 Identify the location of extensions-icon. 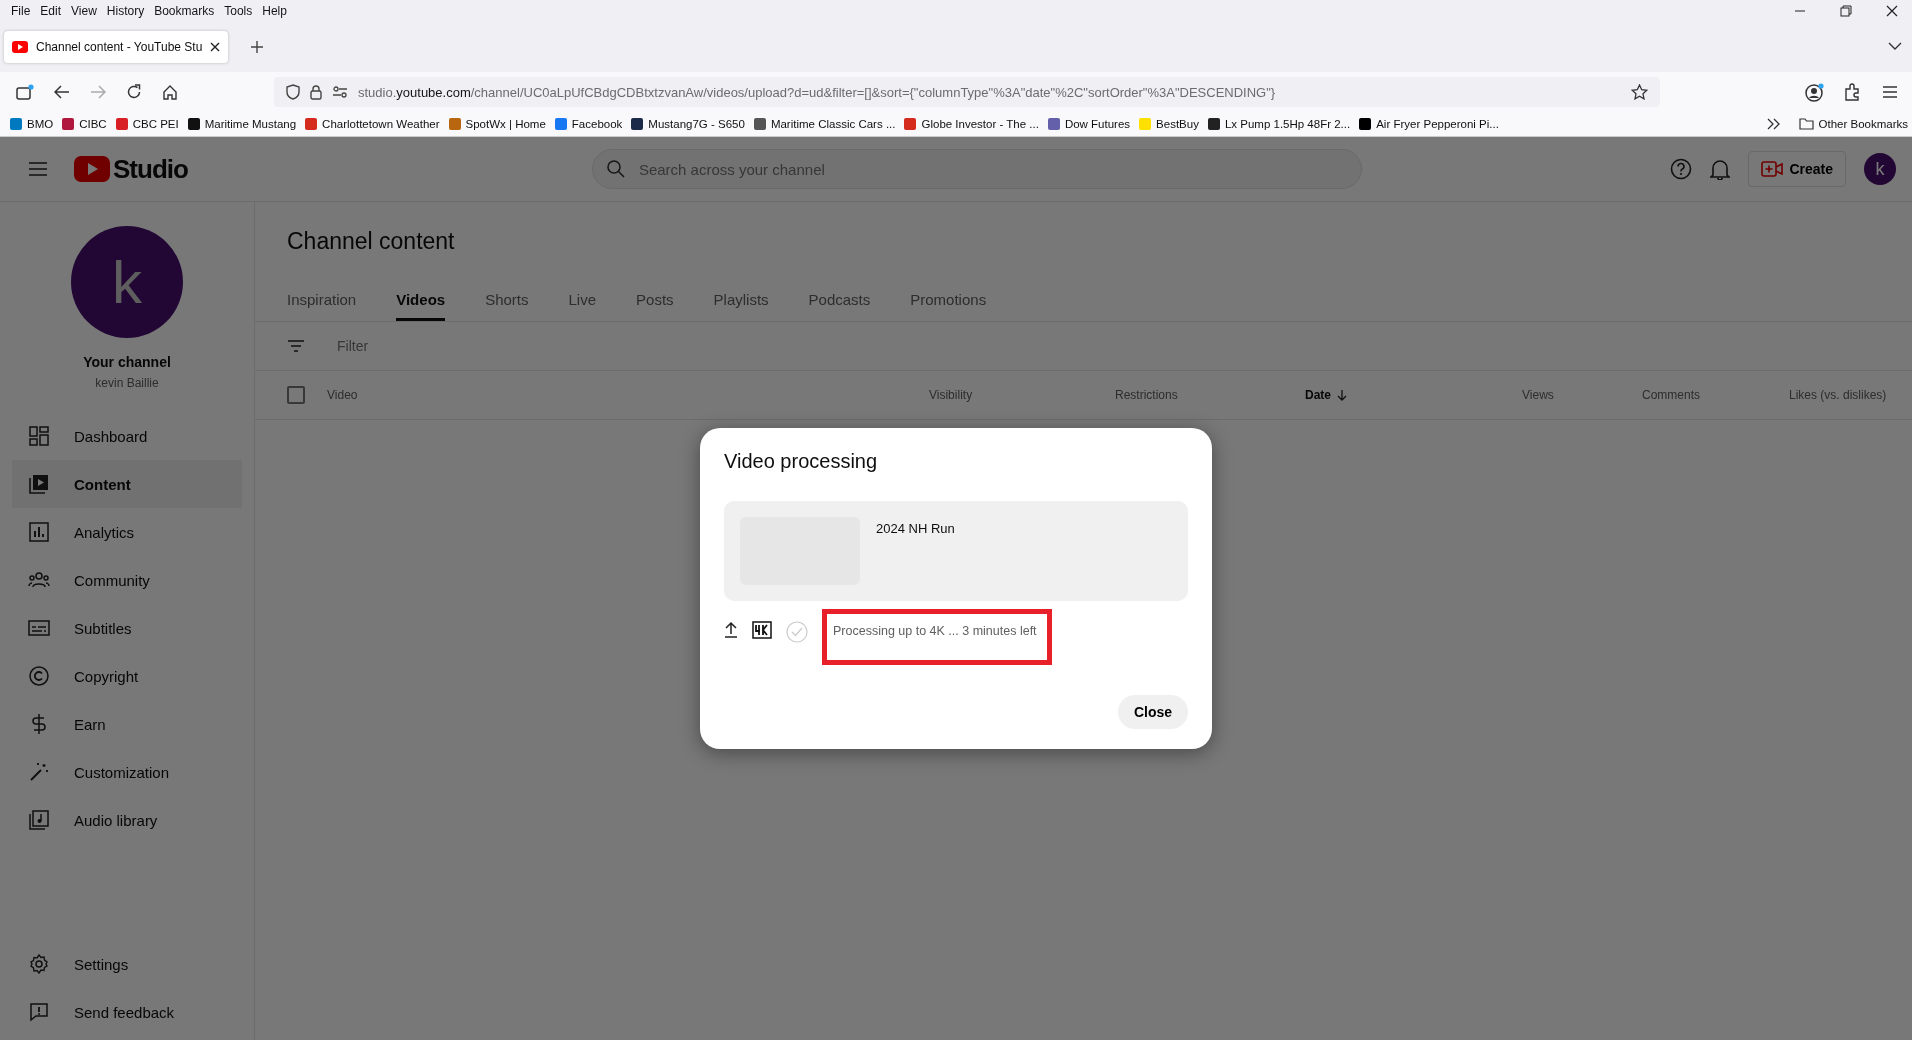
(1853, 92).